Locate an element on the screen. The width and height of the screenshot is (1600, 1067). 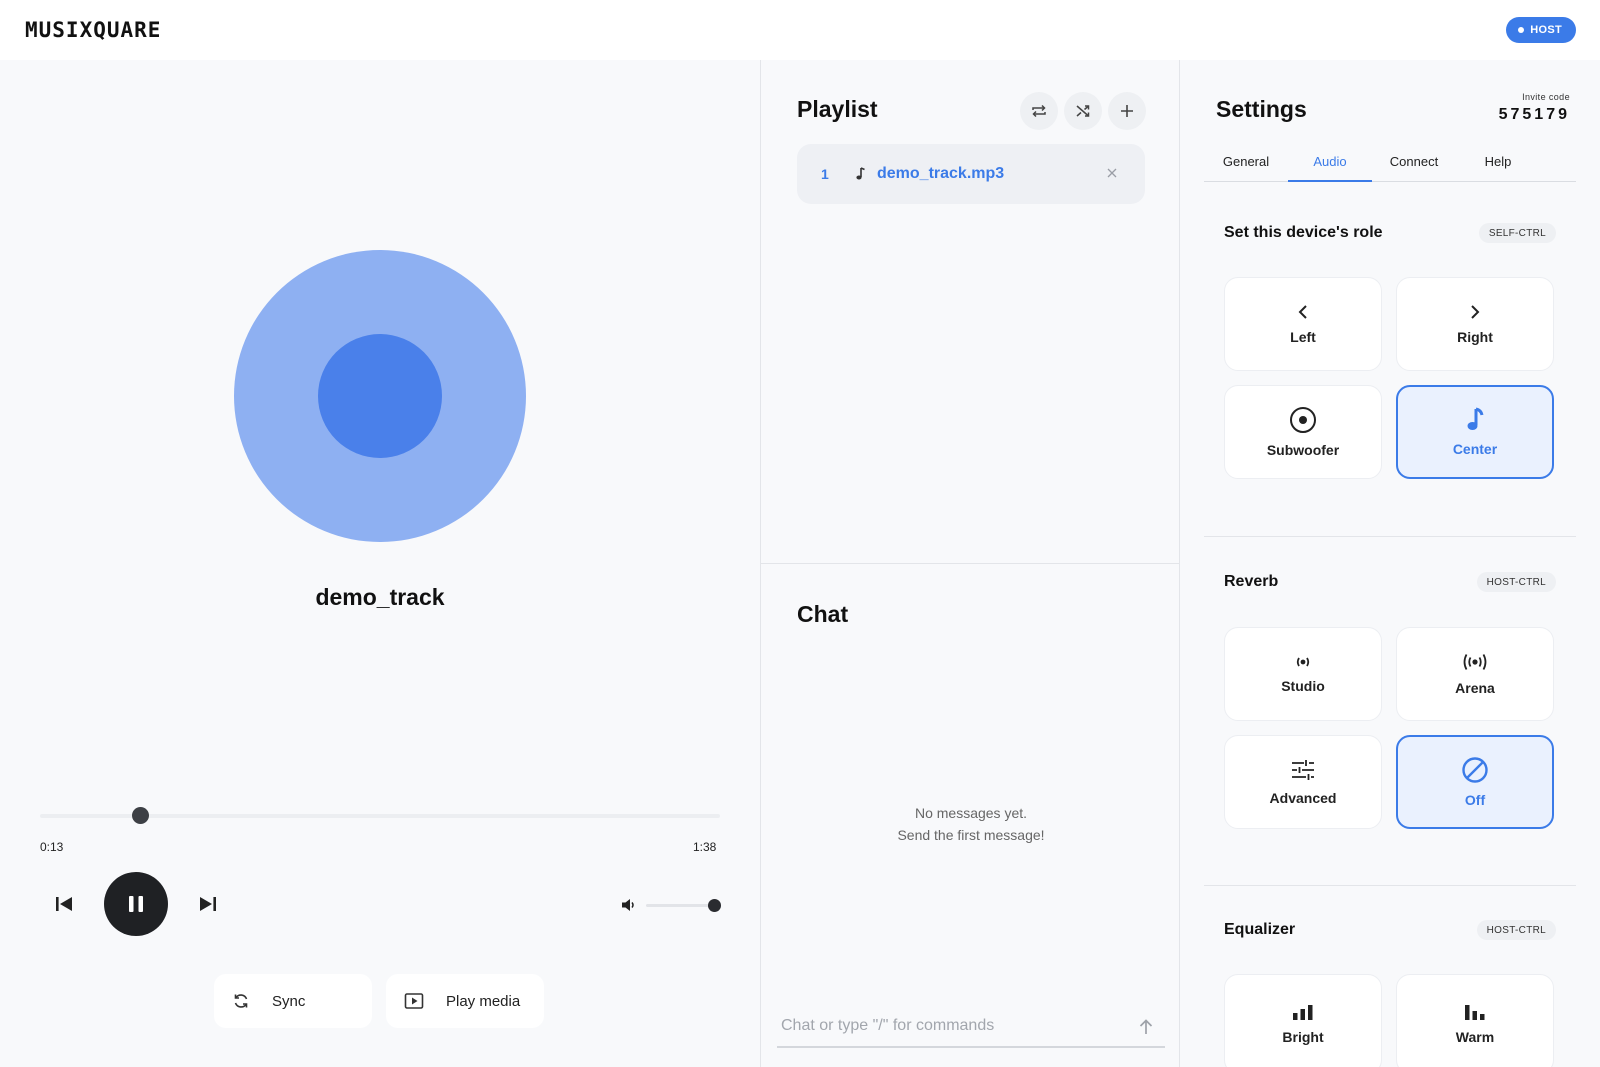
chevron-right-icon is located at coordinates (1475, 312).